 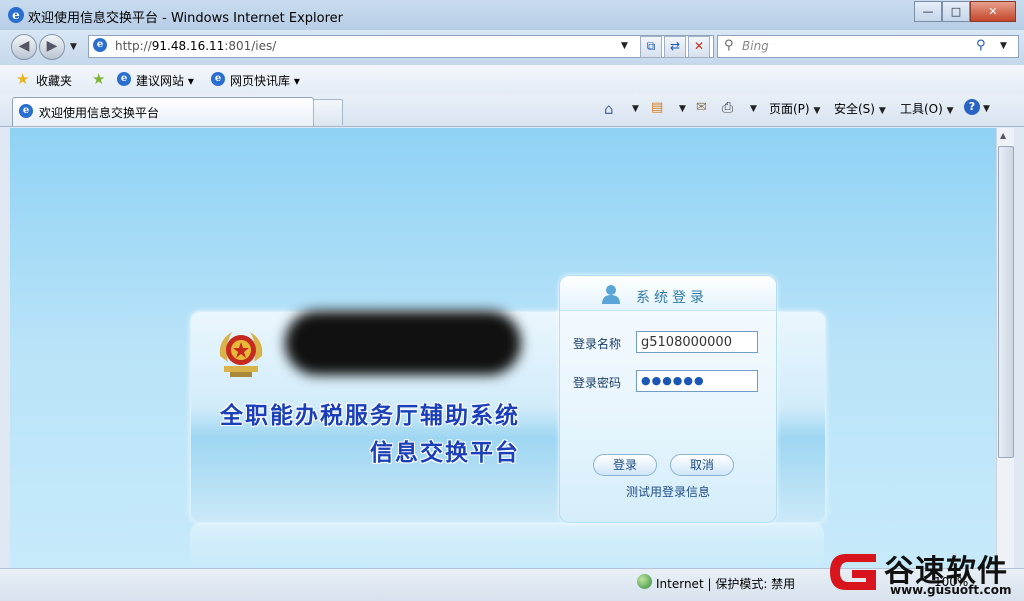 I want to click on panel-reflection, so click(x=507, y=545).